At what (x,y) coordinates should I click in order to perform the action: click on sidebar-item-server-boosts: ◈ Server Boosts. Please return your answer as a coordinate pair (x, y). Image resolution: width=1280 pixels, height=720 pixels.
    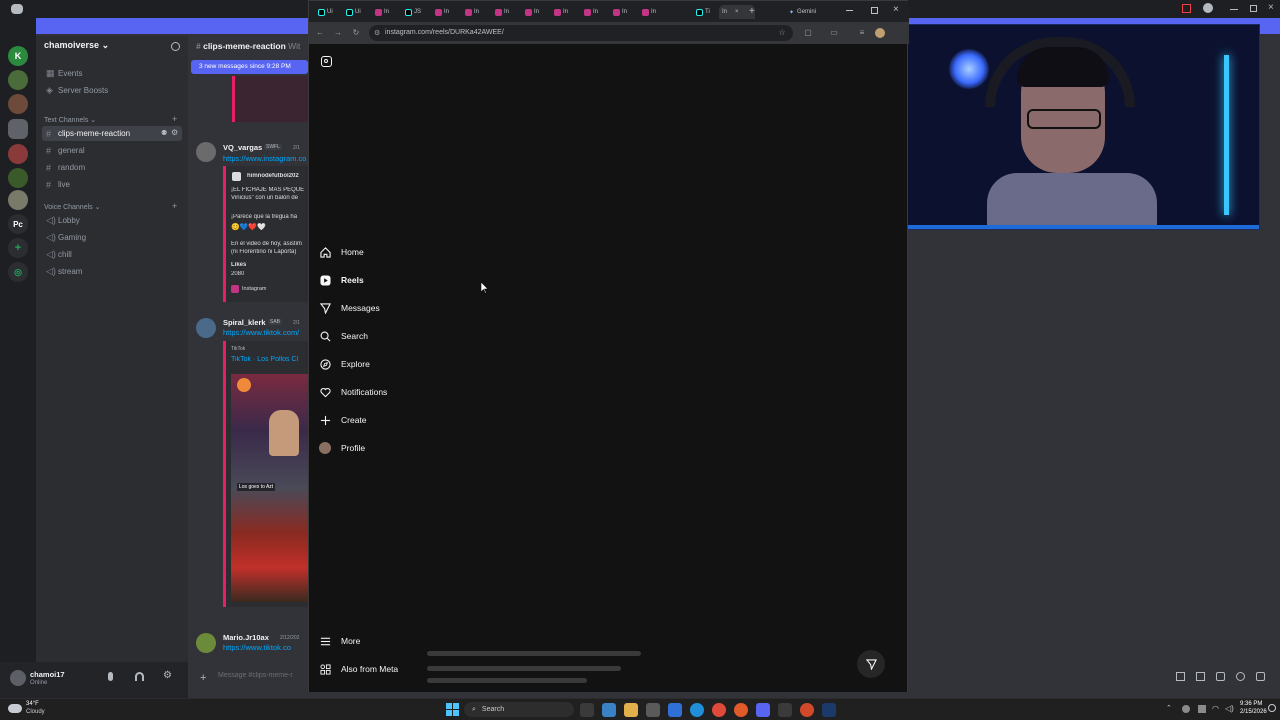
    Looking at the image, I should click on (112, 90).